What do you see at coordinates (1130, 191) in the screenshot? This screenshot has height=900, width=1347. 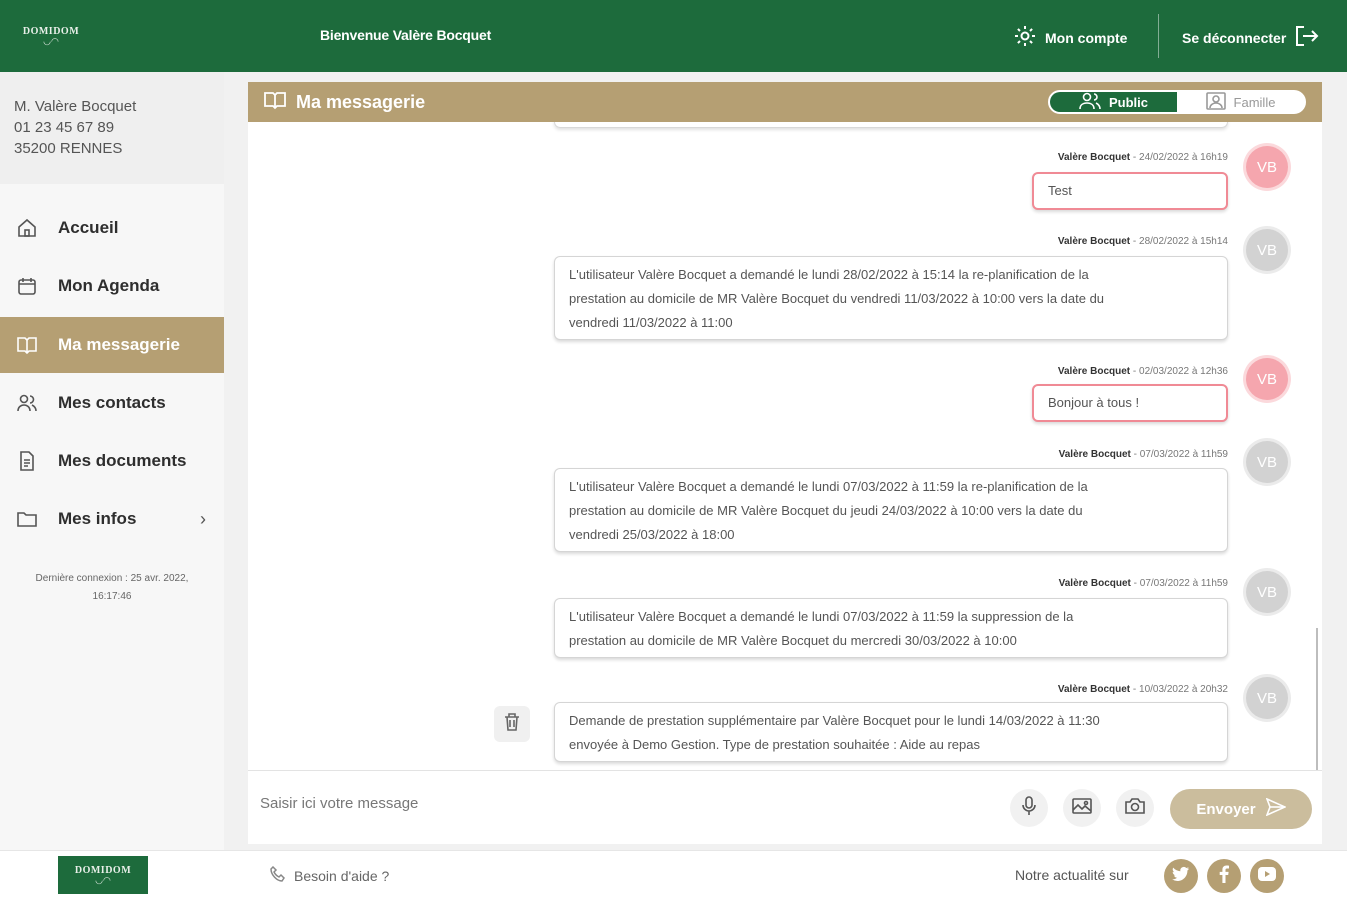 I see `message-bubble: Test` at bounding box center [1130, 191].